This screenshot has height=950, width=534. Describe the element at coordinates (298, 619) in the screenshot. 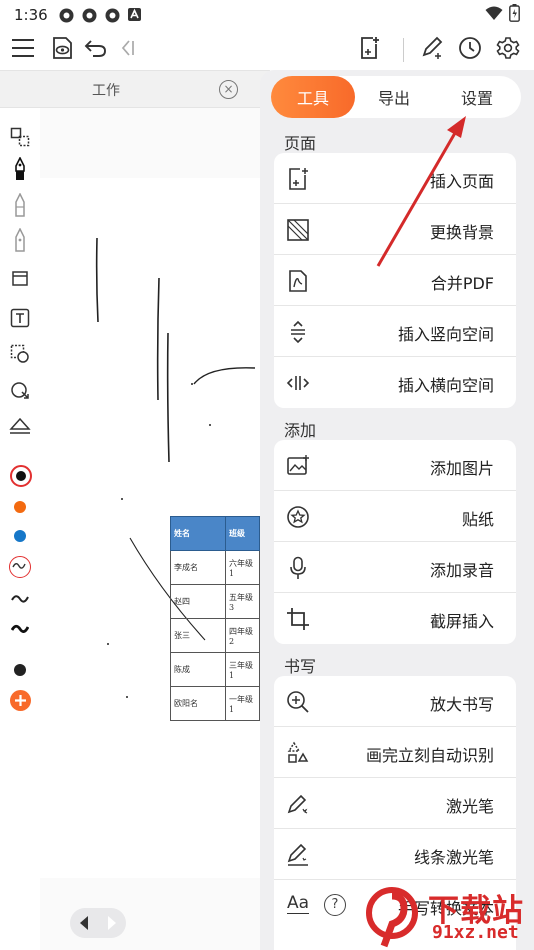

I see `crop-icon` at that location.